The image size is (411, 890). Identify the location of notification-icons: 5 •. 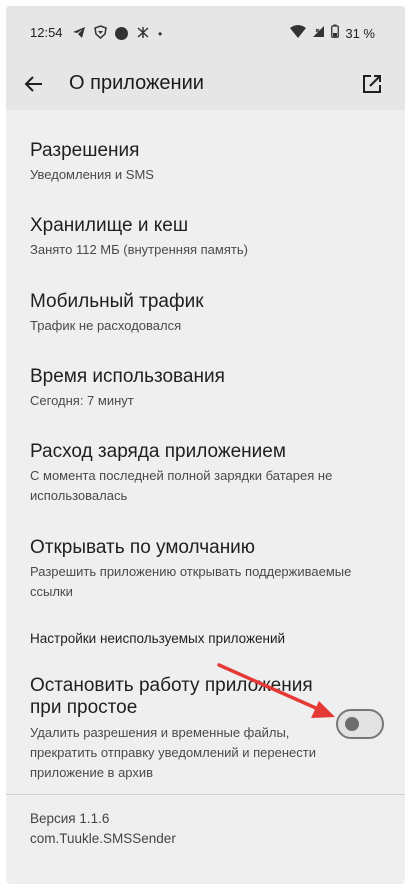
(117, 33).